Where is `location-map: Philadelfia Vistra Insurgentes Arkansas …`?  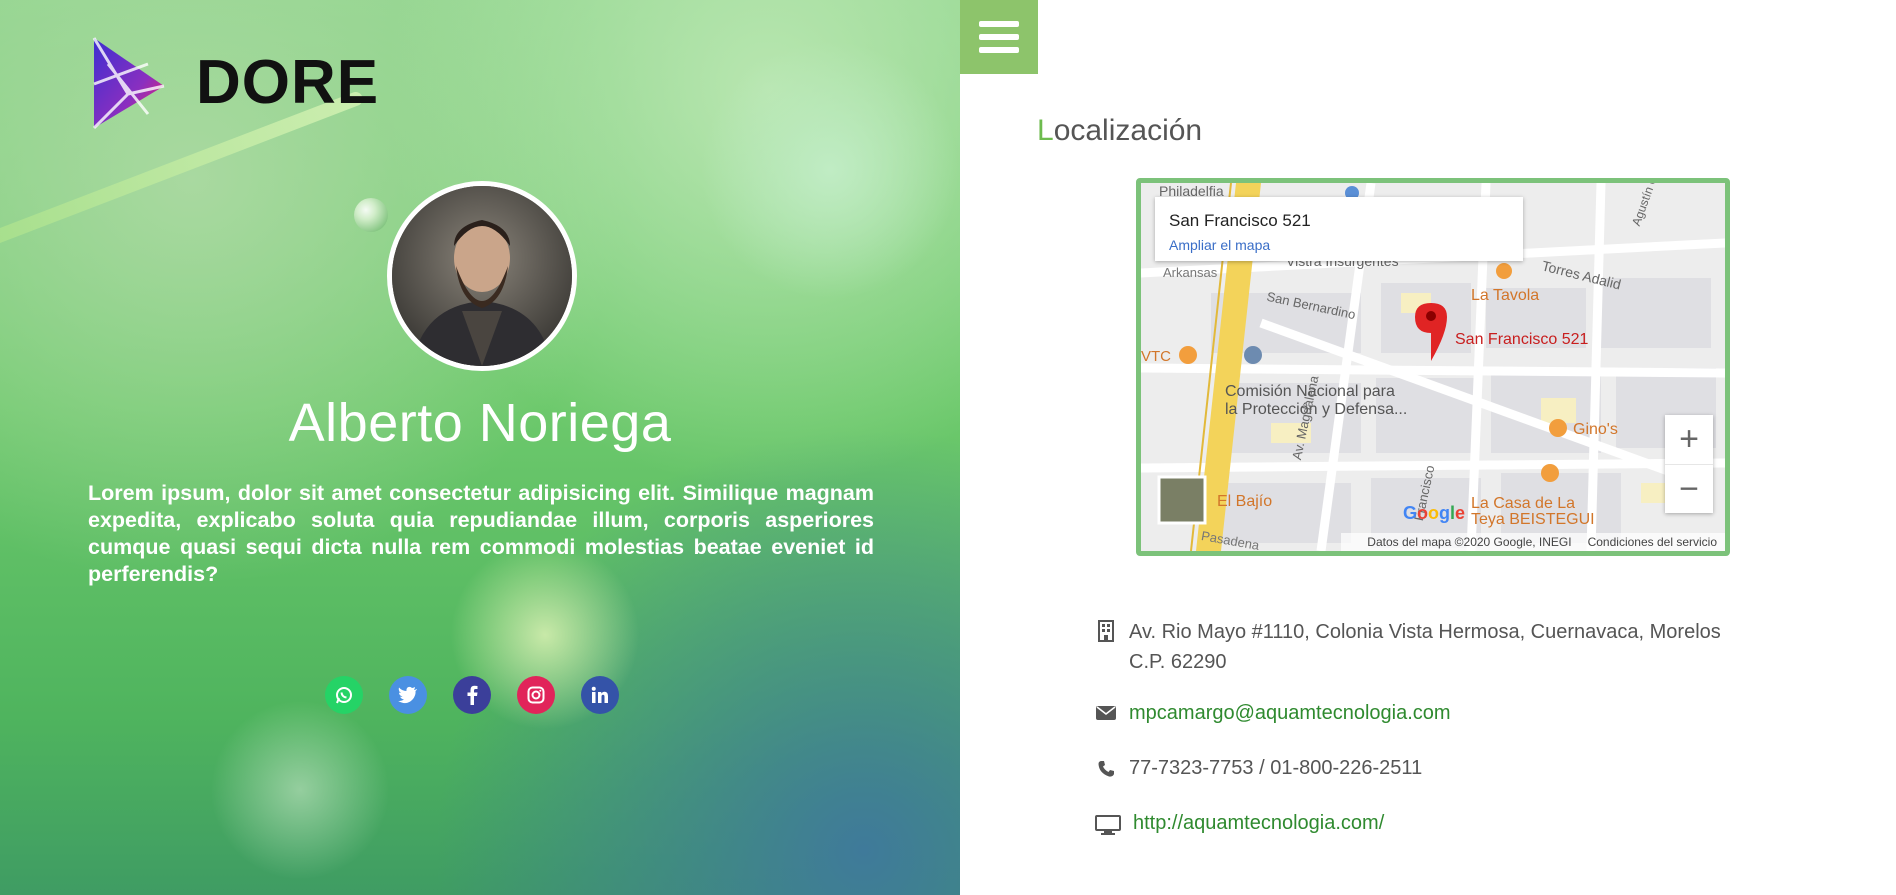 location-map: Philadelfia Vistra Insurgentes Arkansas … is located at coordinates (1433, 367).